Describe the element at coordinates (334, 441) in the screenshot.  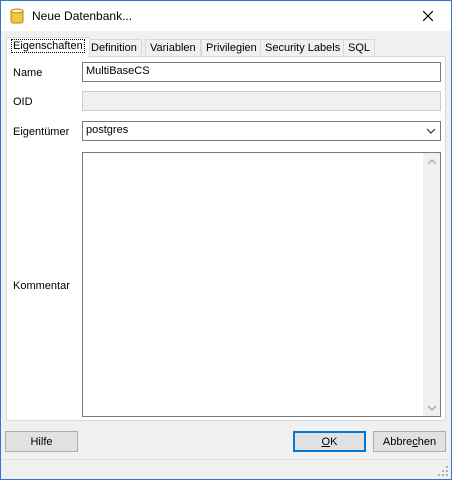
I see `ok-rest: K` at that location.